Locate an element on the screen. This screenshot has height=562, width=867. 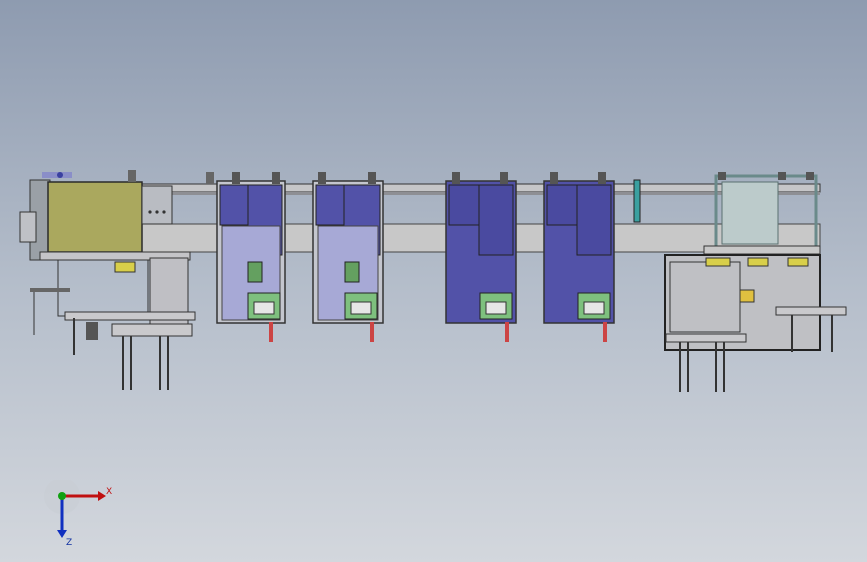
coordinate-triad: X Z is located at coordinates (78, 514).